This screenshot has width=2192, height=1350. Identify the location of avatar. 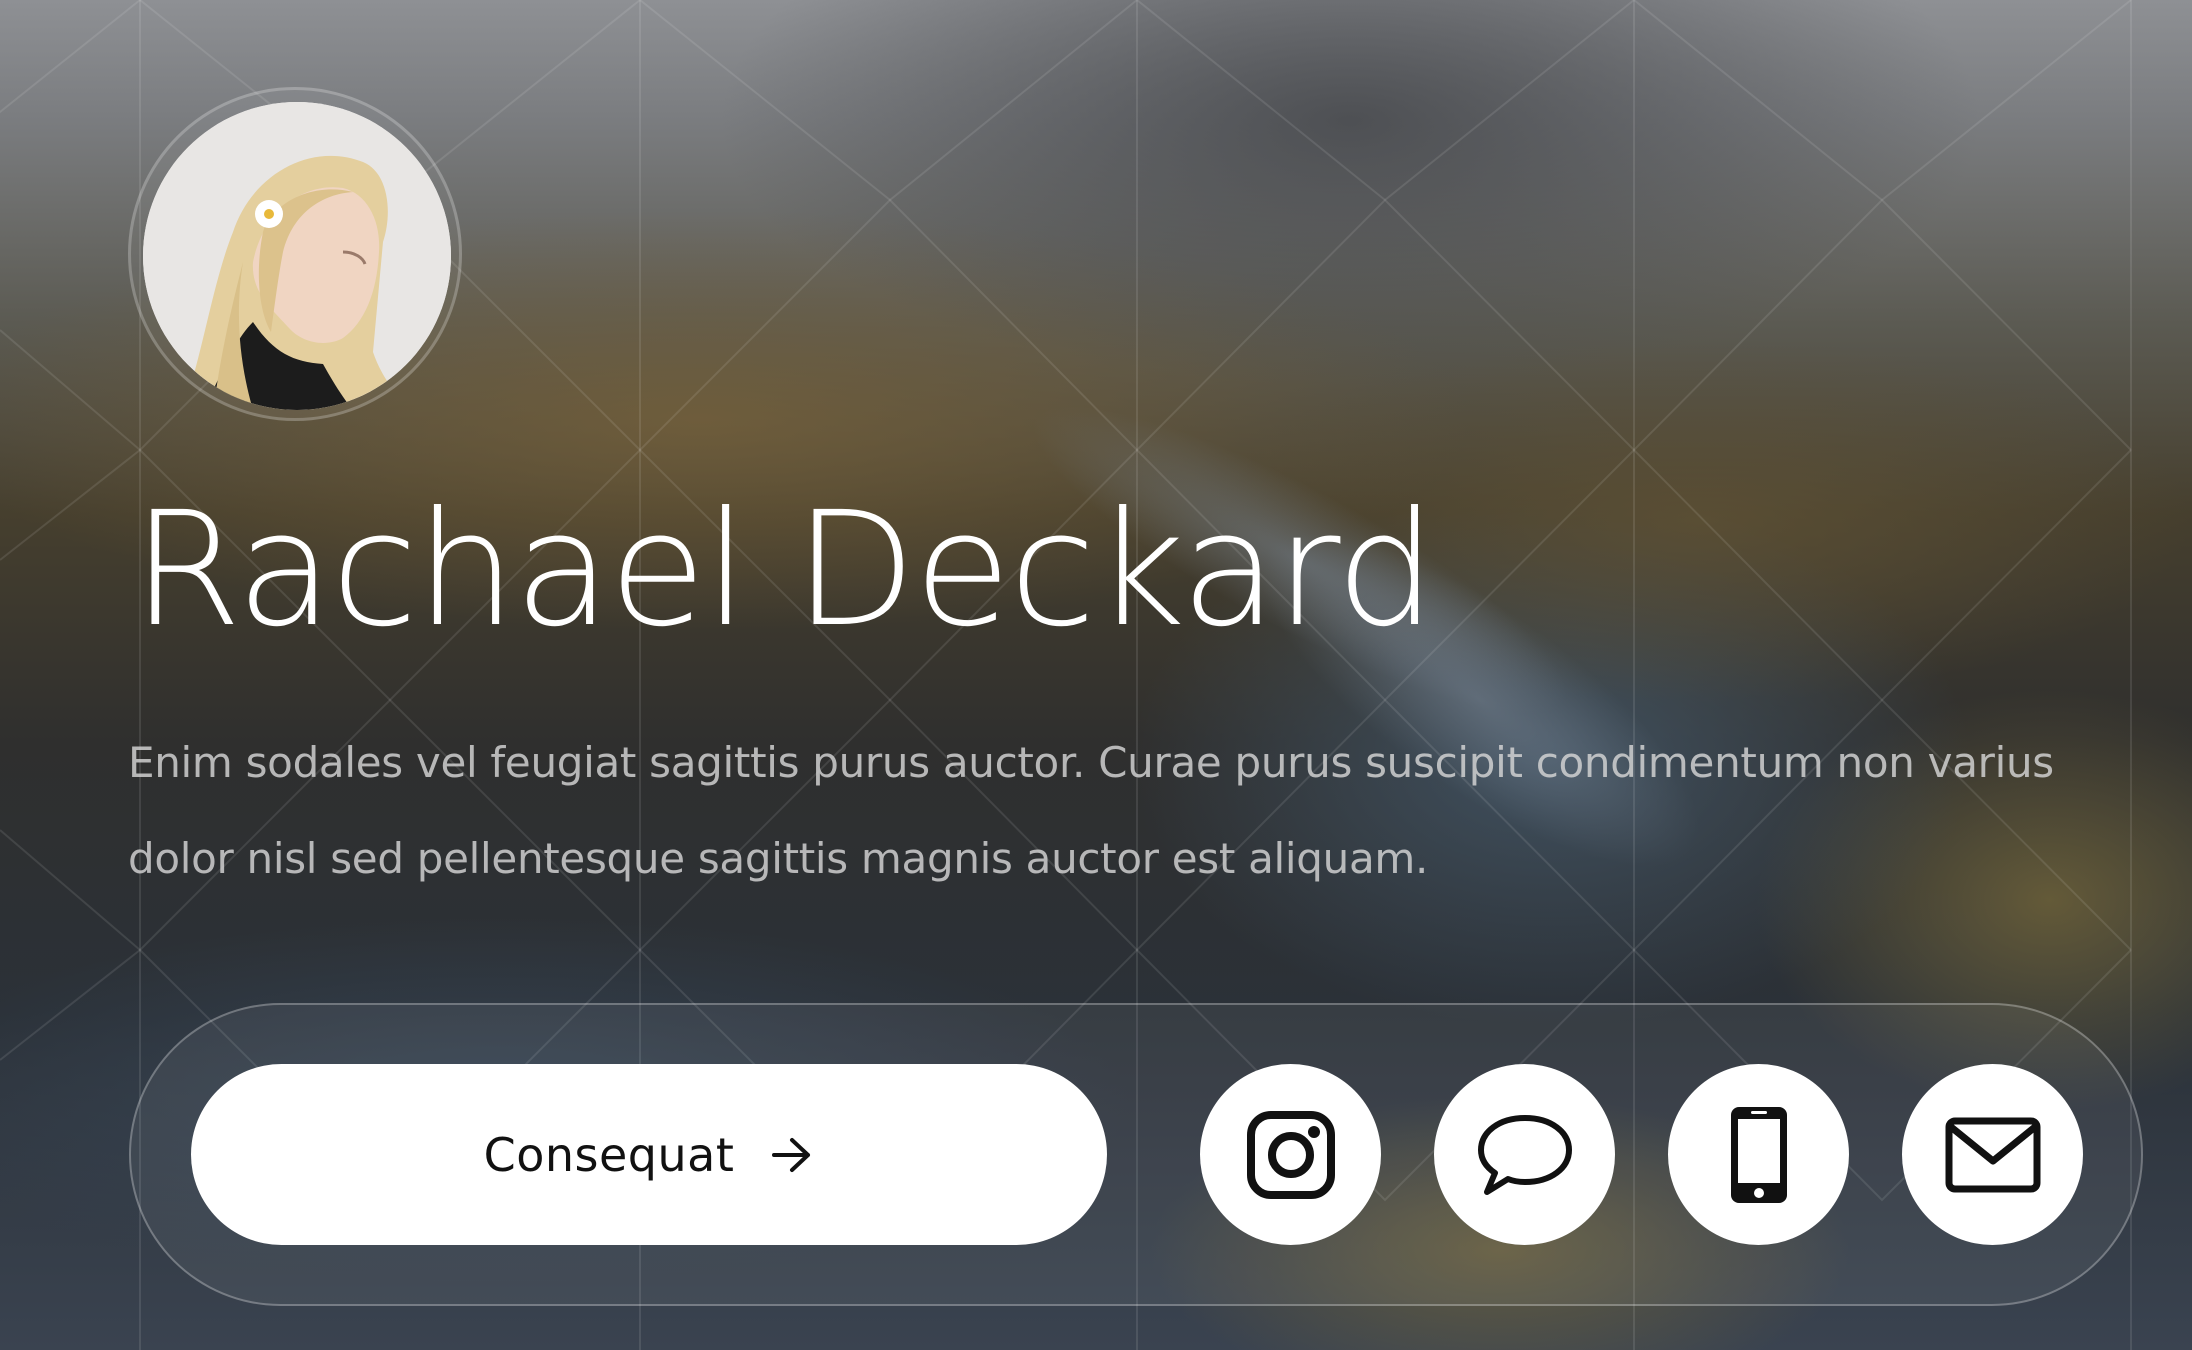
(297, 256).